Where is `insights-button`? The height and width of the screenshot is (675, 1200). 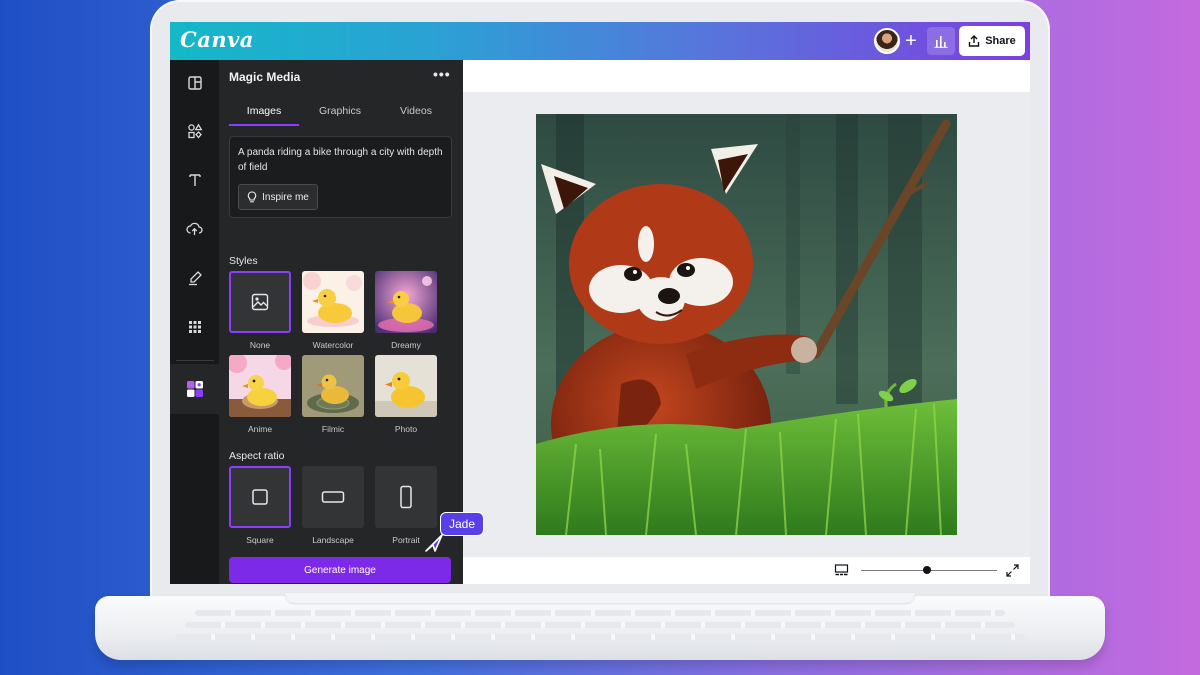 insights-button is located at coordinates (941, 41).